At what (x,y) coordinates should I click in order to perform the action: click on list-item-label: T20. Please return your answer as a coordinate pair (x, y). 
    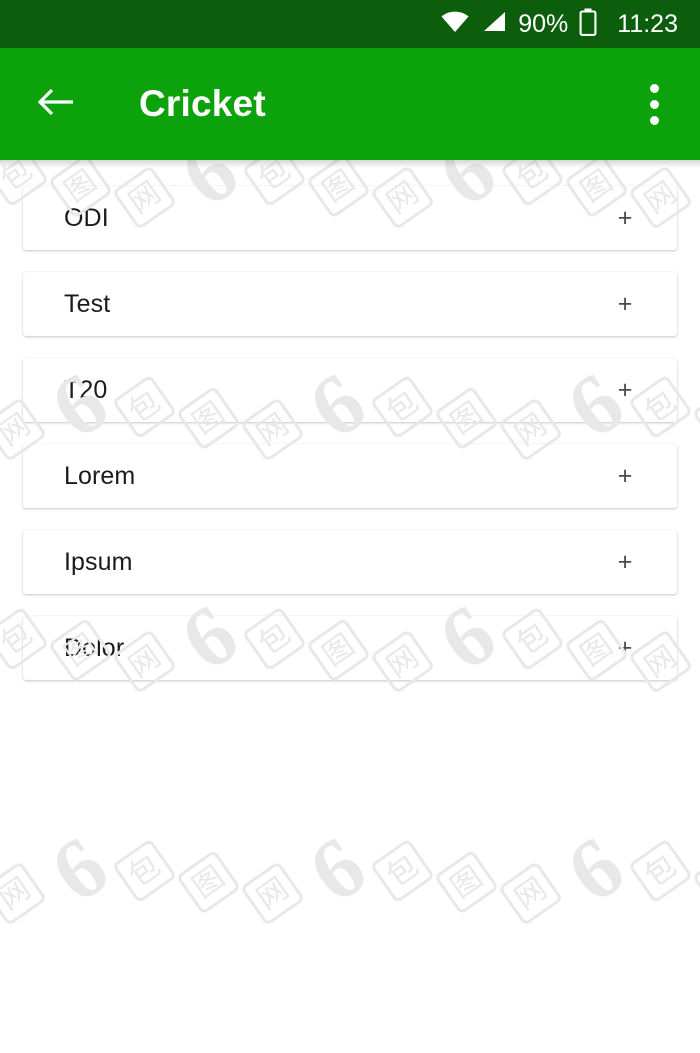
    Looking at the image, I should click on (86, 389).